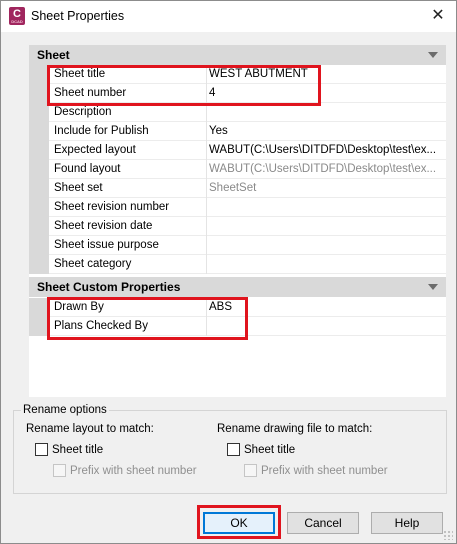 The width and height of the screenshot is (457, 544). Describe the element at coordinates (78, 188) in the screenshot. I see `property-name: Sheet set` at that location.